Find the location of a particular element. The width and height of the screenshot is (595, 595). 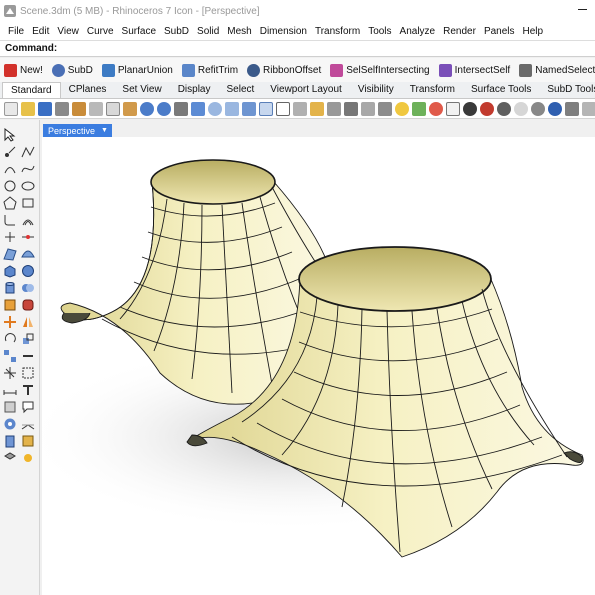

trim-icon is located at coordinates (10, 237).